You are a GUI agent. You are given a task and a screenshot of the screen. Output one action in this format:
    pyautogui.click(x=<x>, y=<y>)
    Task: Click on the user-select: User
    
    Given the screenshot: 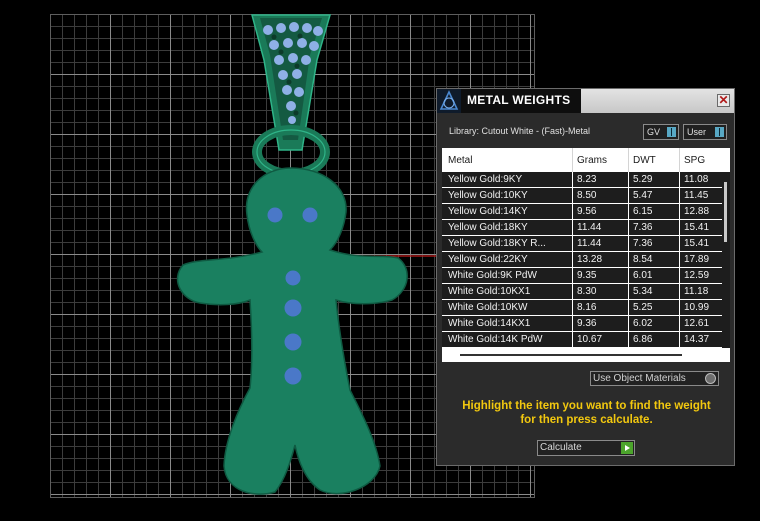 What is the action you would take?
    pyautogui.click(x=705, y=132)
    